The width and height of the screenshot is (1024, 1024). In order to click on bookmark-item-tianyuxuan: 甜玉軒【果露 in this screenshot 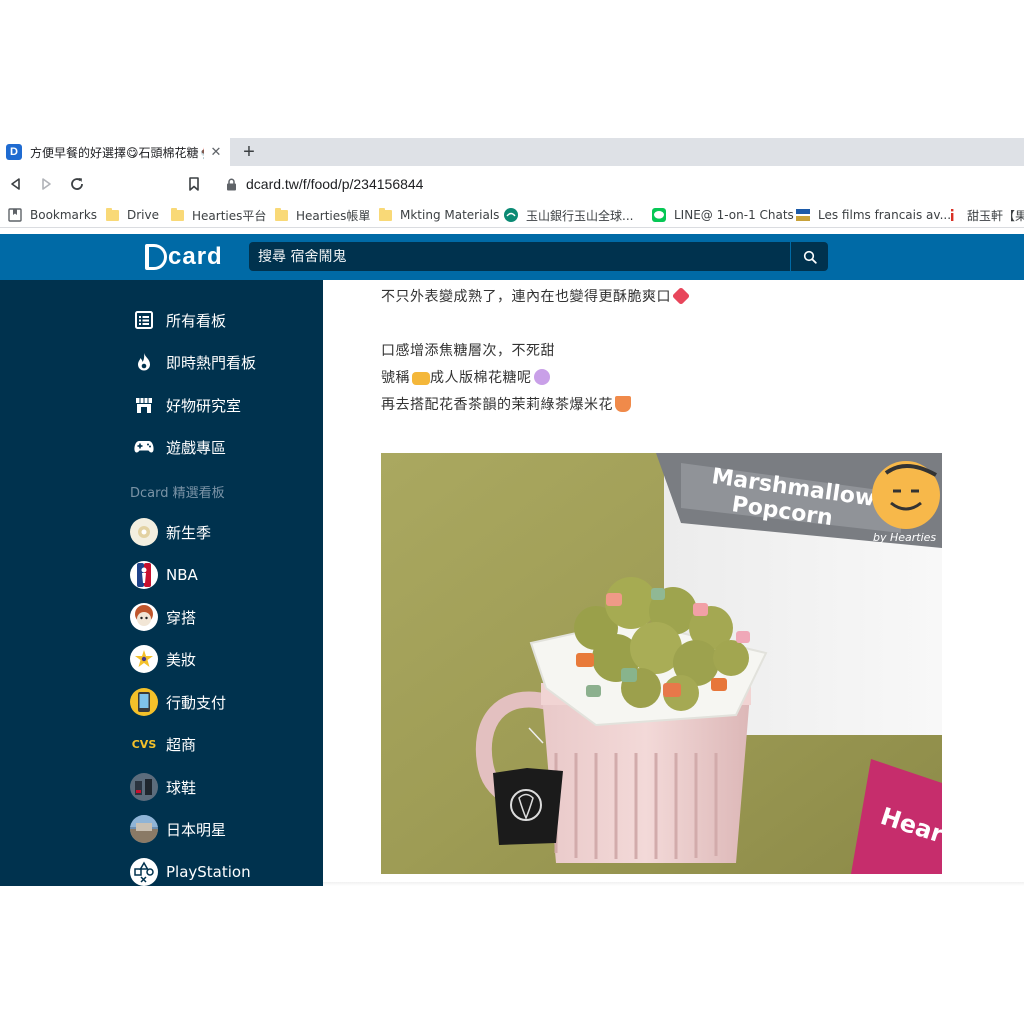, I will do `click(984, 215)`.